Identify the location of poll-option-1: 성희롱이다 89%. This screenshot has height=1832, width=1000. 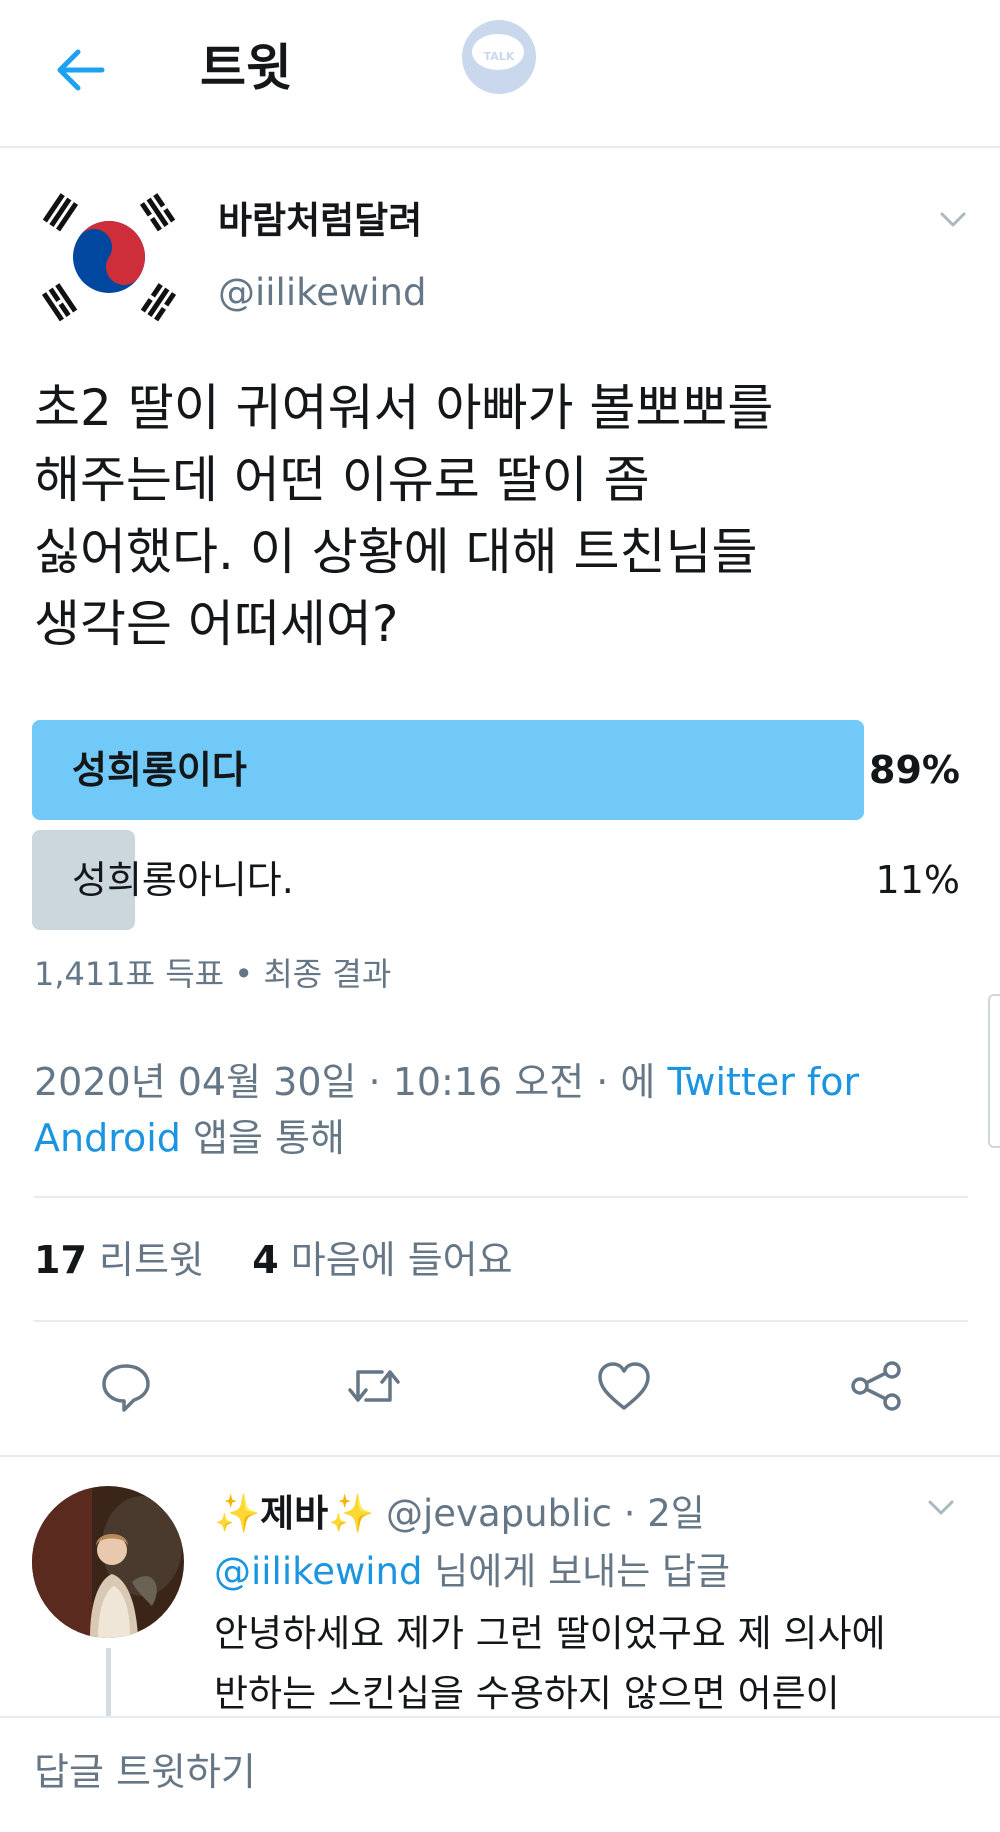
(496, 770).